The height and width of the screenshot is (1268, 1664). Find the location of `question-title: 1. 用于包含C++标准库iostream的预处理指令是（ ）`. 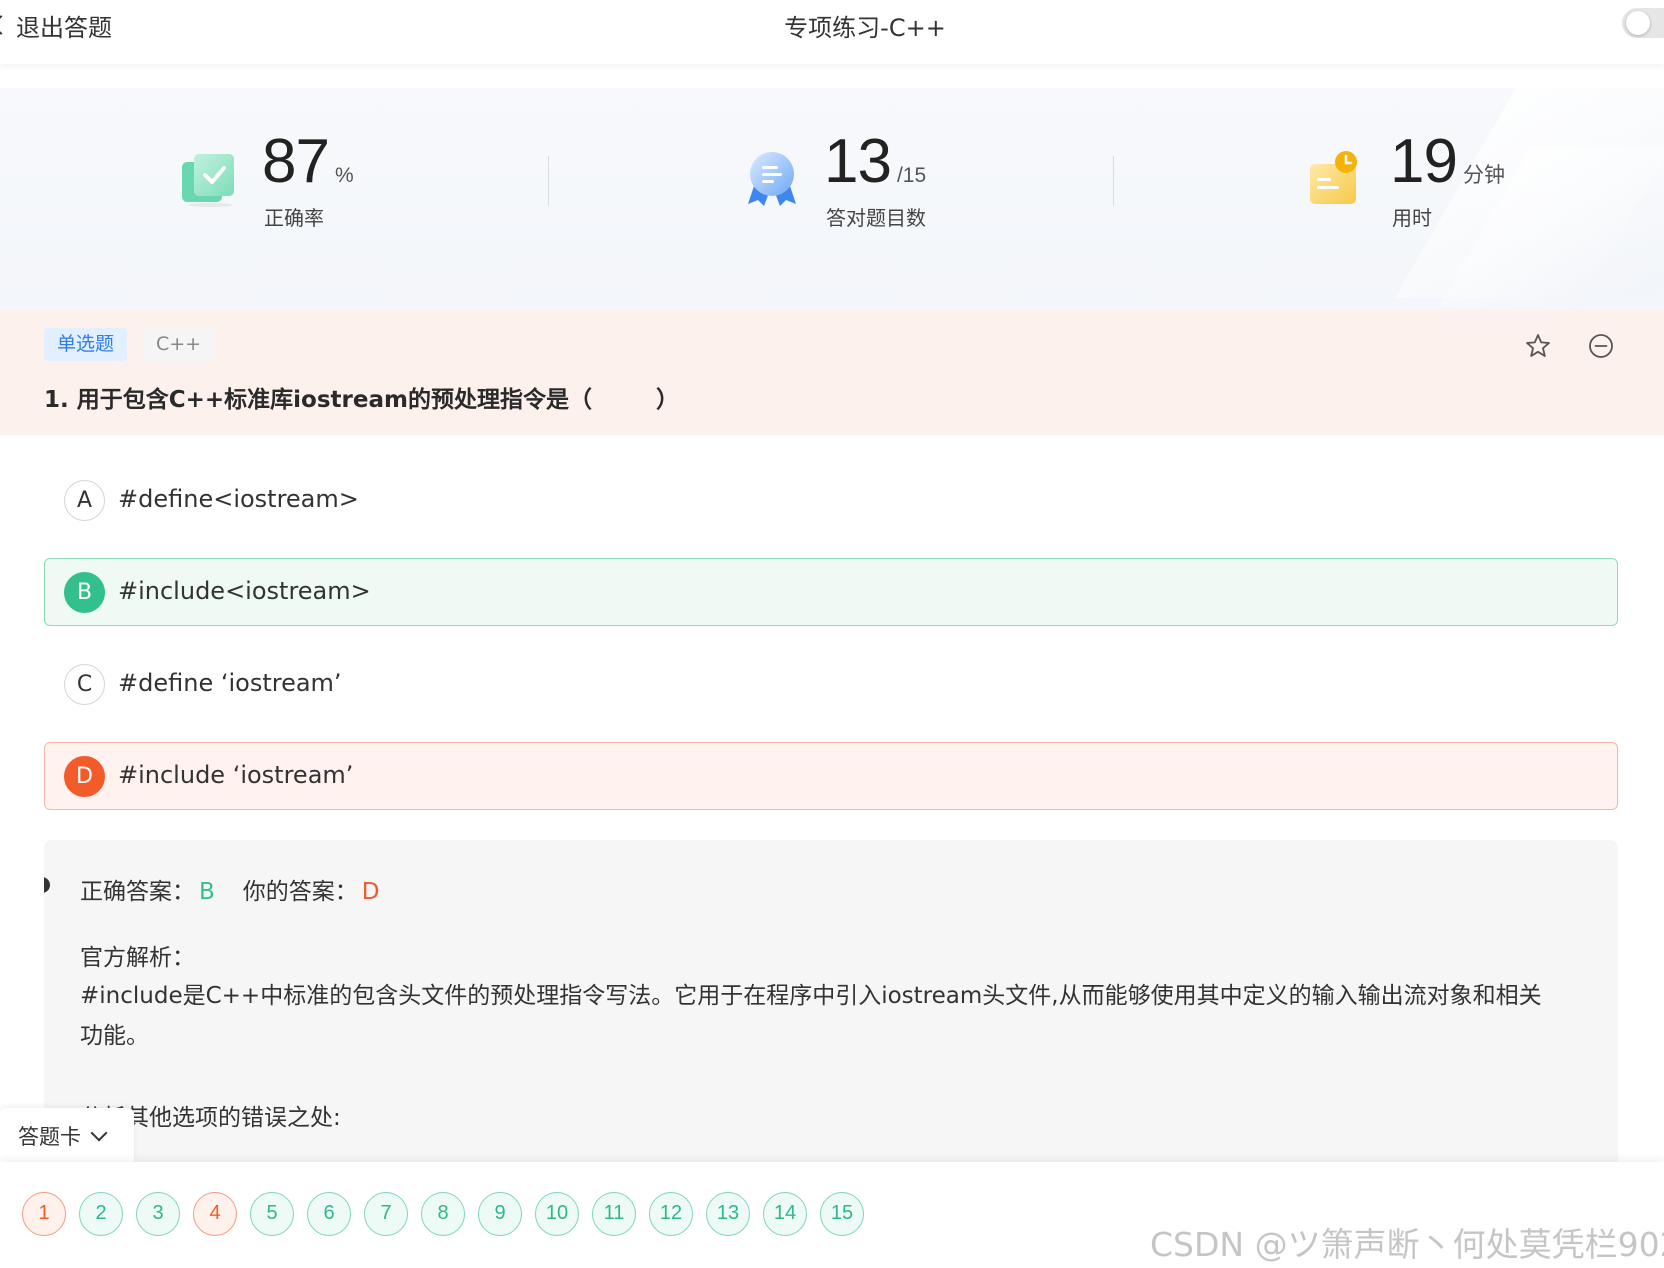

question-title: 1. 用于包含C++标准库iostream的预处理指令是（ ） is located at coordinates (362, 400).